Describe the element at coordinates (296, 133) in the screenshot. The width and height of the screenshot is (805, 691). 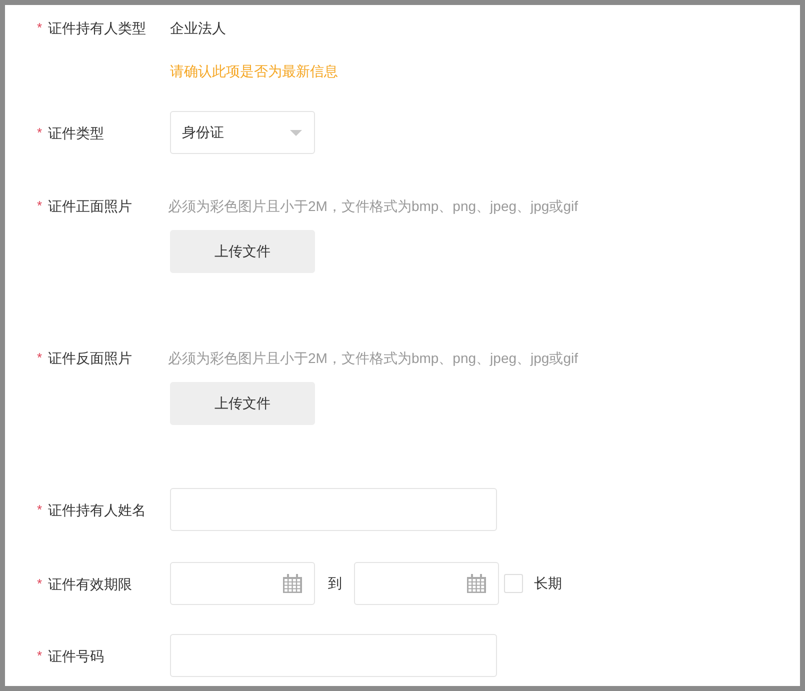
I see `caret-icon` at that location.